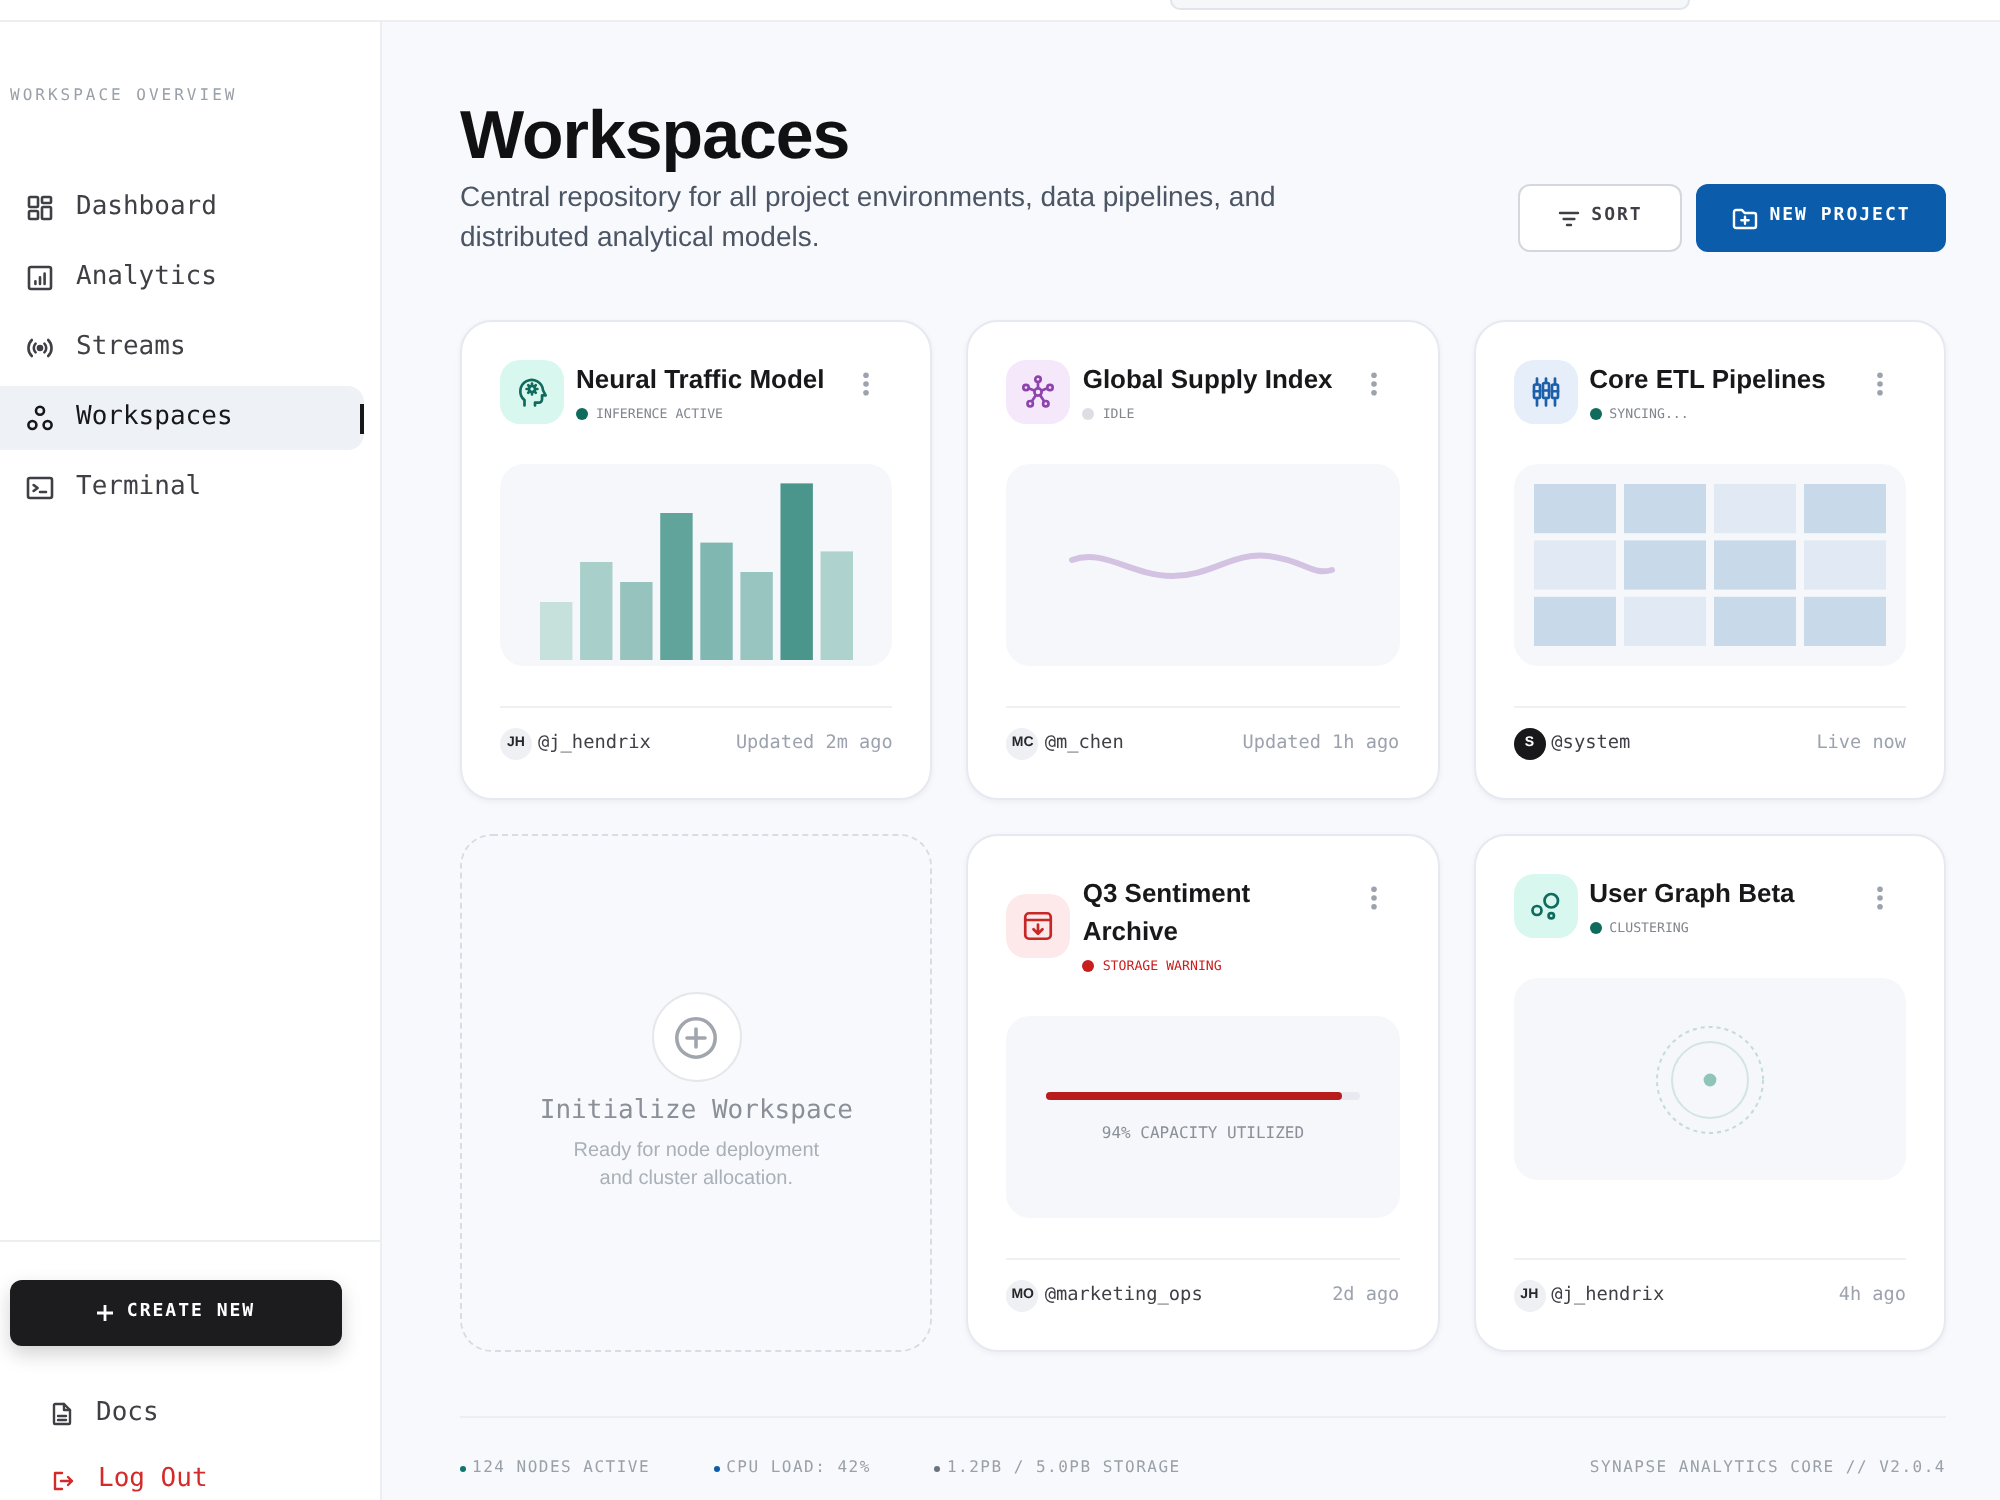  I want to click on head-gear-icon, so click(532, 392).